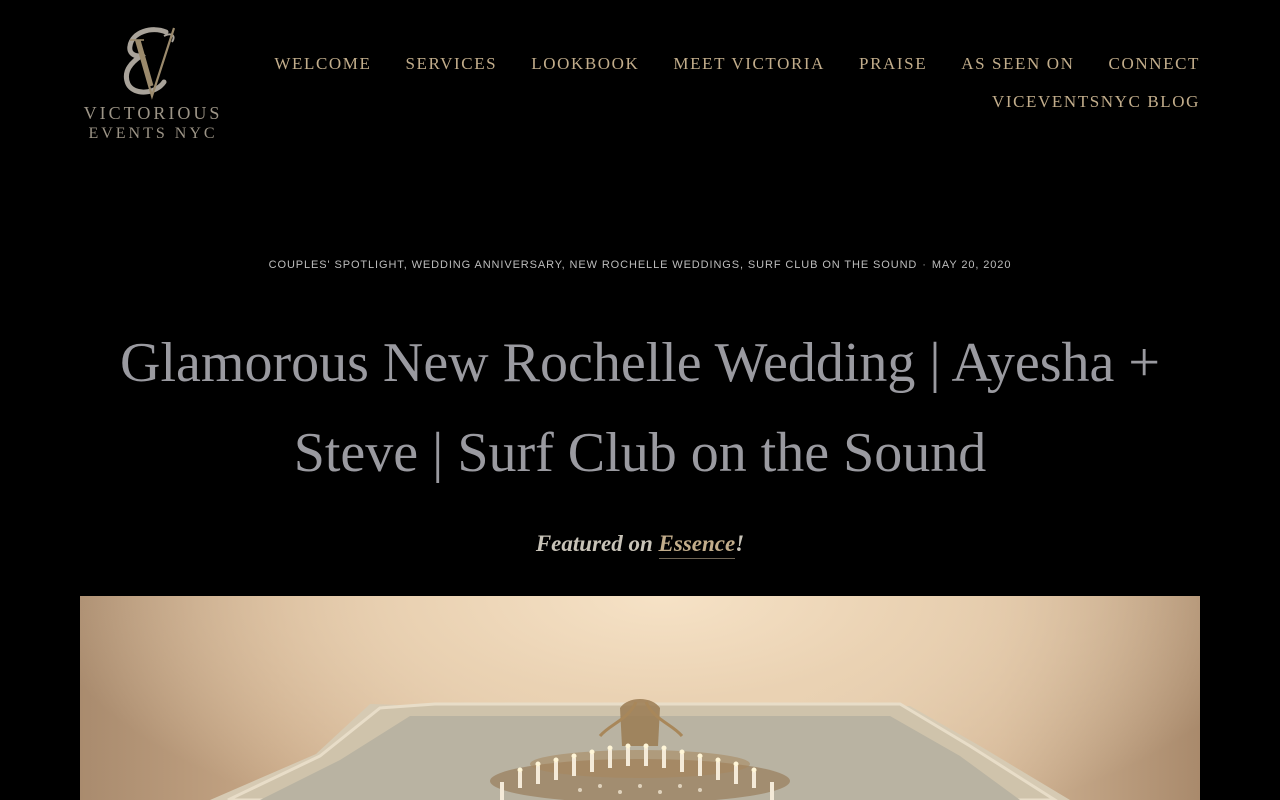 This screenshot has width=1280, height=800. Describe the element at coordinates (972, 265) in the screenshot. I see `post-date: May 20, 2020` at that location.